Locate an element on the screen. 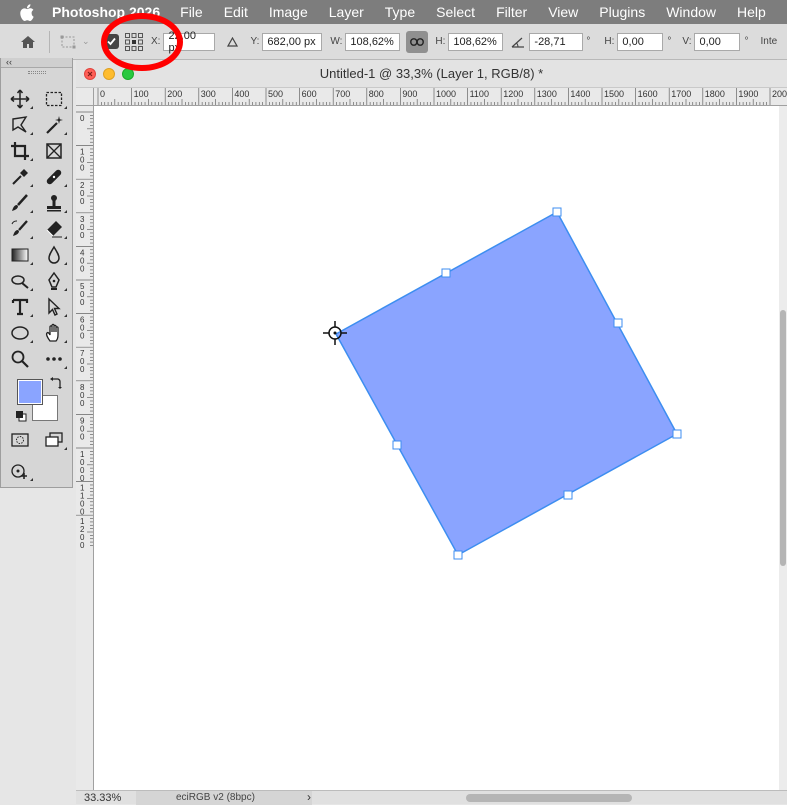 This screenshot has width=787, height=805. move-tool-icon is located at coordinates (20, 99).